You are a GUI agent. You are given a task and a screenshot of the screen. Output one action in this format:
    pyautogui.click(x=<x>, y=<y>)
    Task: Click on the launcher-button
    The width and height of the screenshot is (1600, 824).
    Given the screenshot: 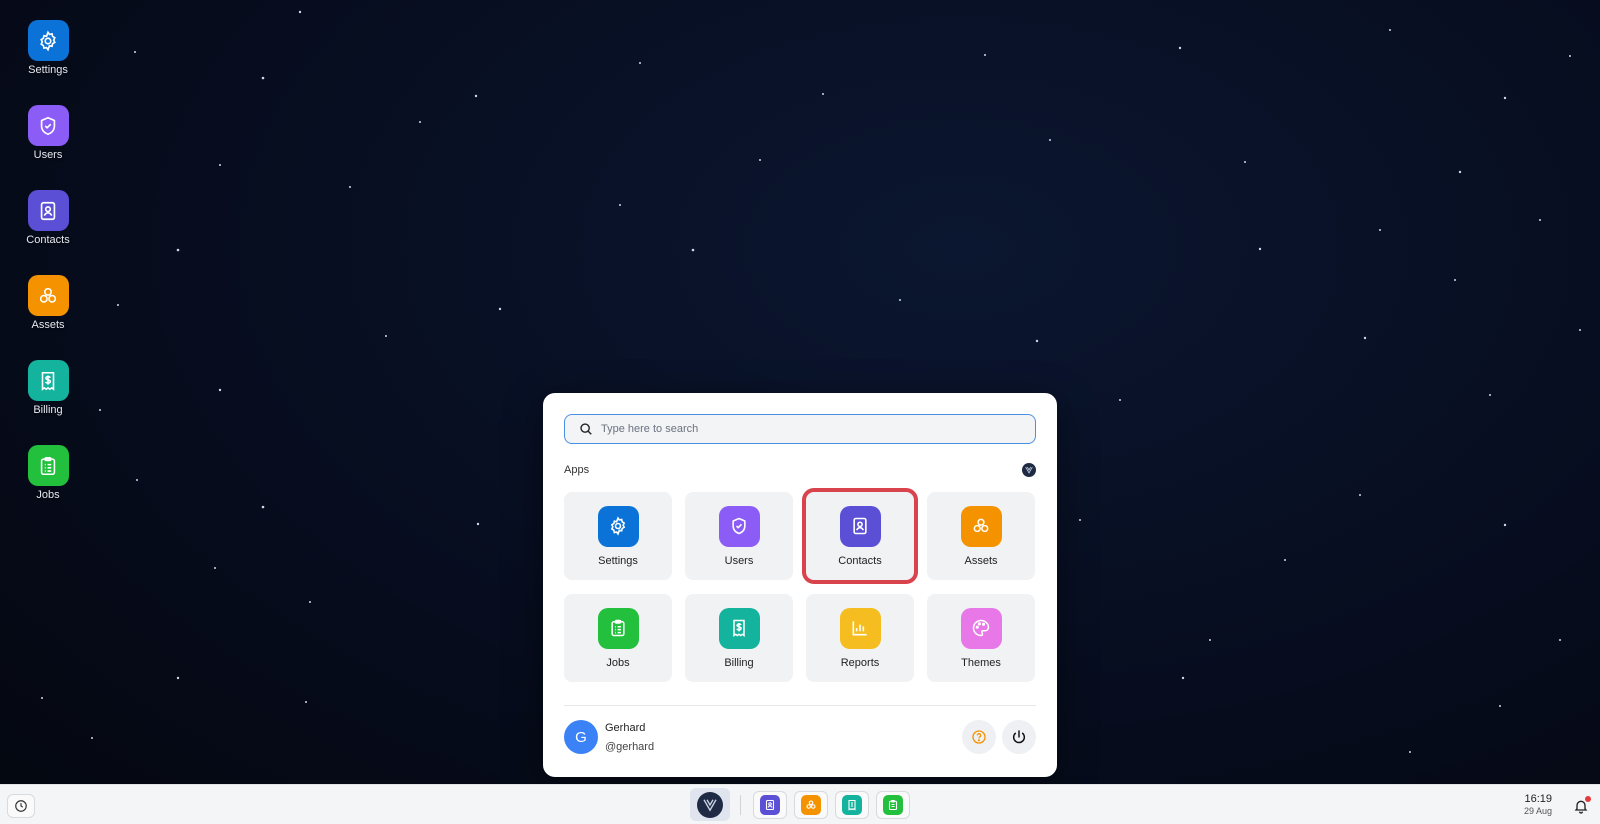 What is the action you would take?
    pyautogui.click(x=710, y=804)
    